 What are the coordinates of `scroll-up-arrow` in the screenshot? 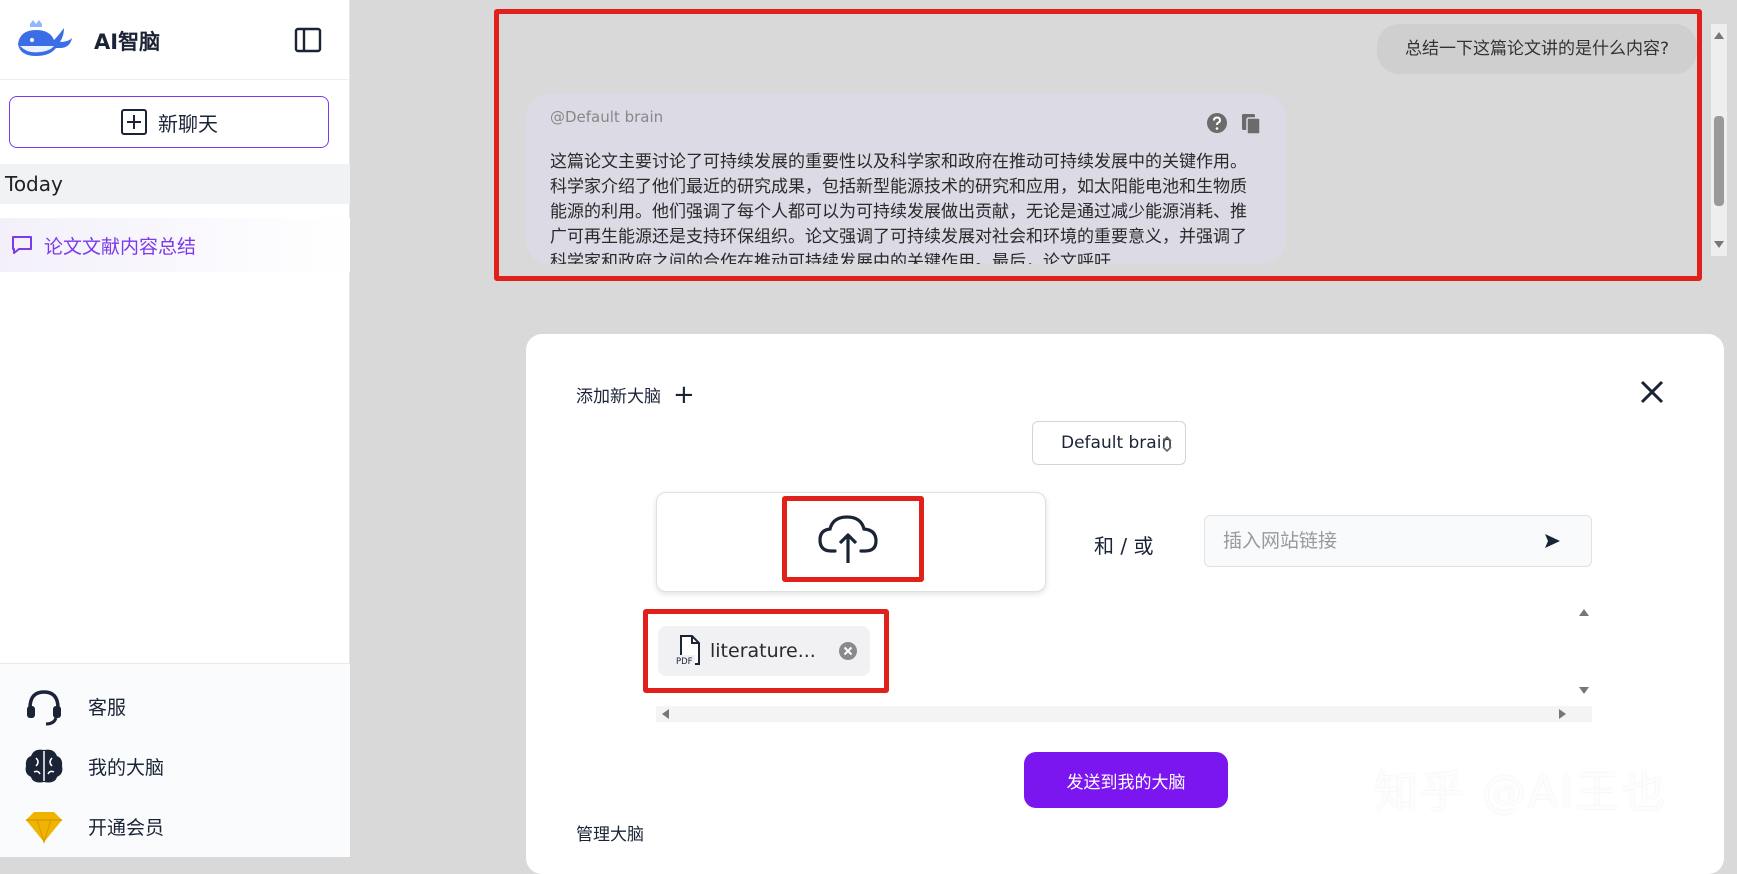 It's located at (1719, 35).